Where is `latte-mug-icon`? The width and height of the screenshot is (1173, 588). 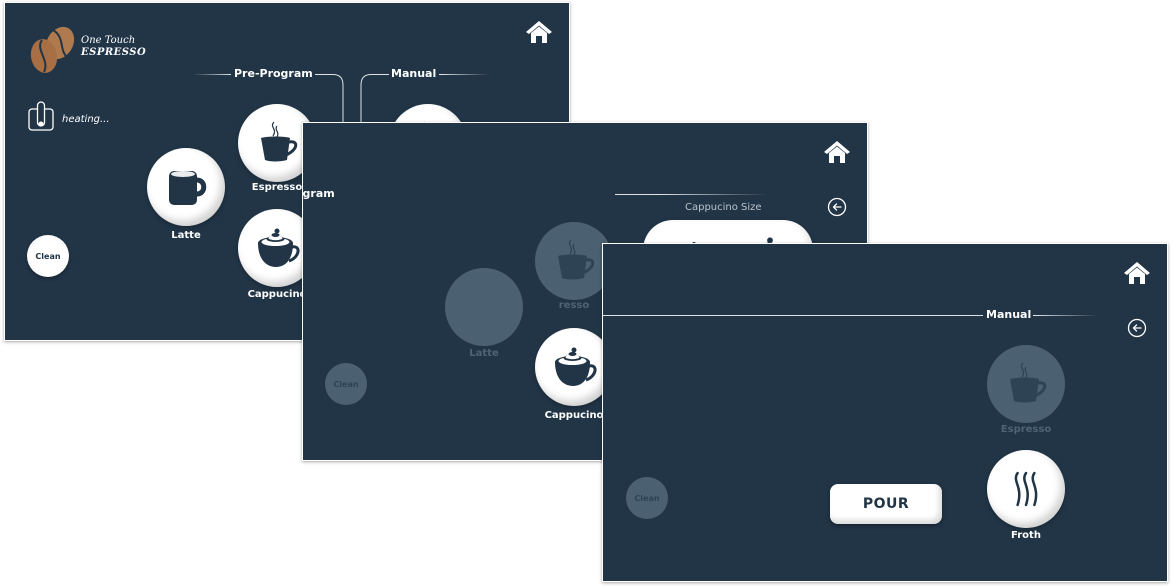 latte-mug-icon is located at coordinates (186, 187).